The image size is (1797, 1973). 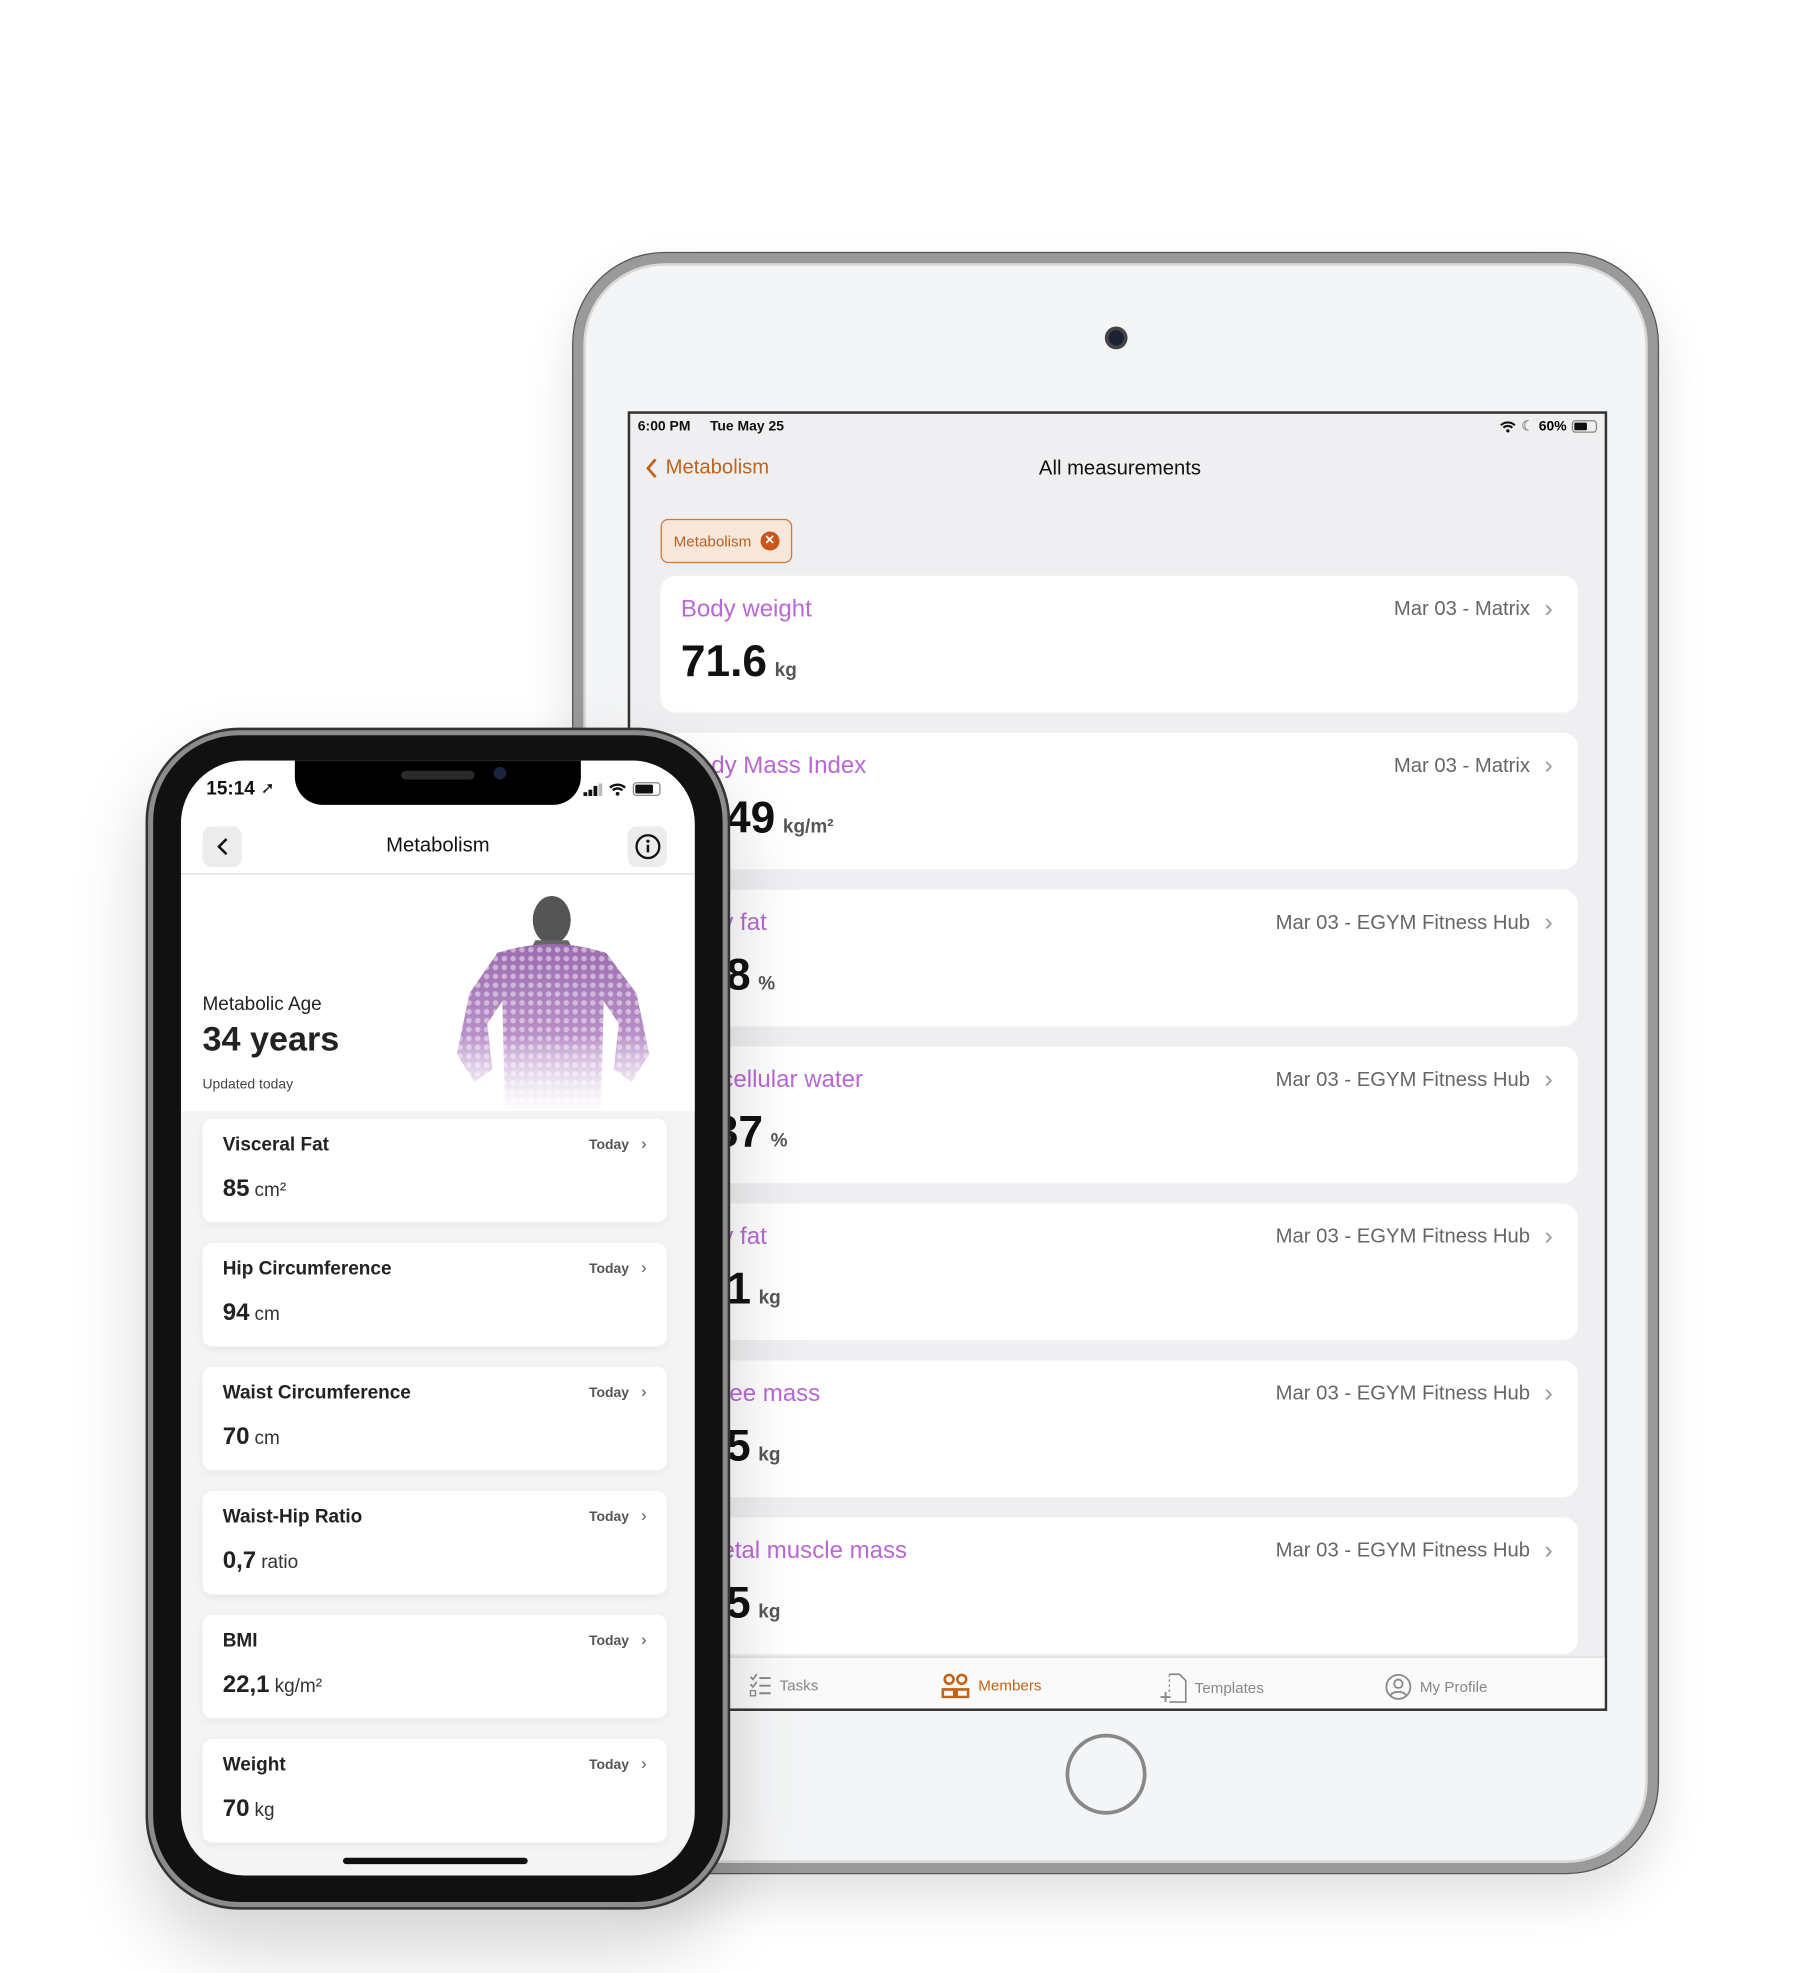 I want to click on phone-notch, so click(x=437, y=782).